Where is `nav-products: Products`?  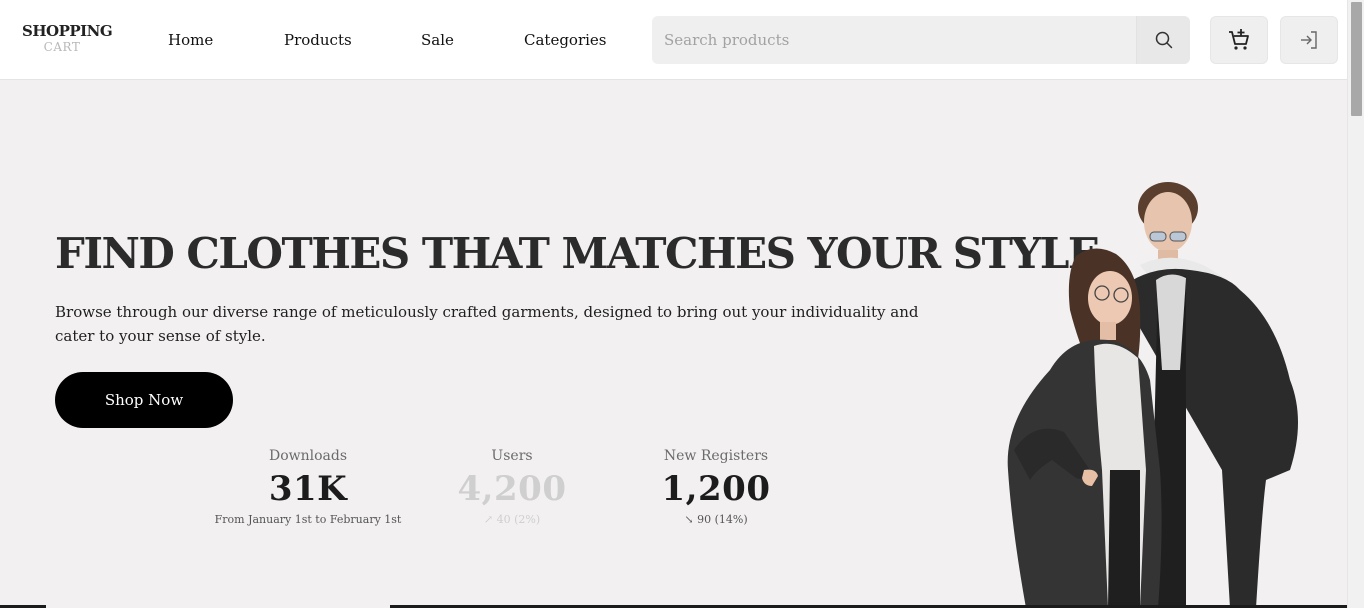 nav-products: Products is located at coordinates (318, 40).